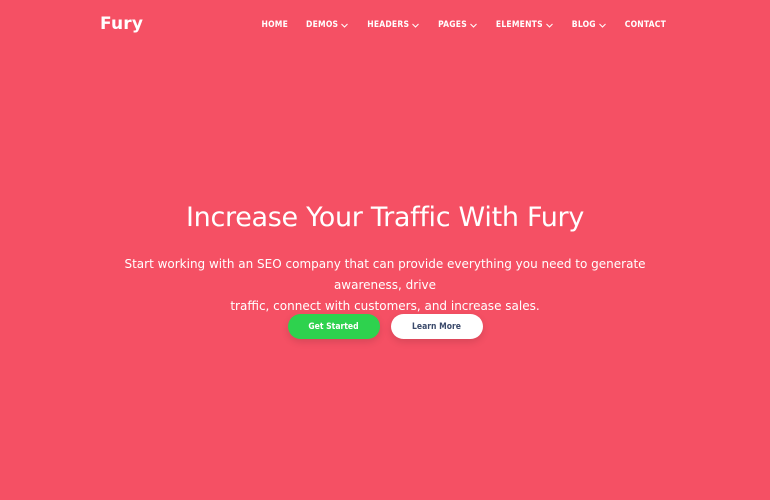 The height and width of the screenshot is (500, 770). I want to click on get-started-button: Get Started, so click(333, 326).